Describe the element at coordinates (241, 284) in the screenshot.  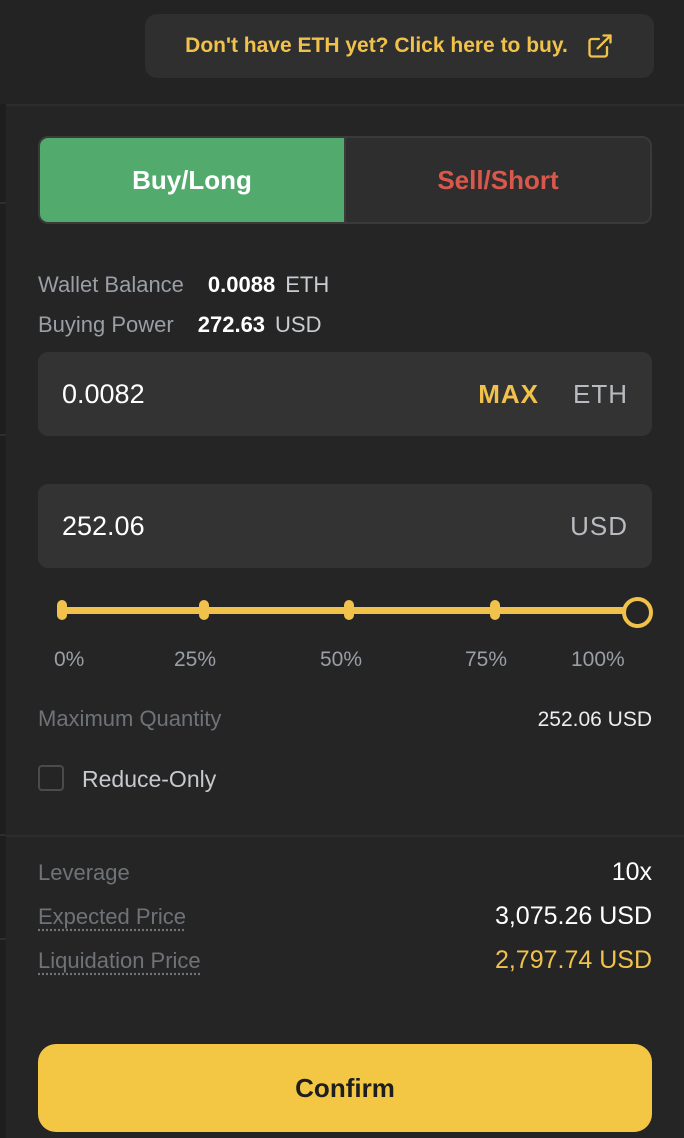
I see `wallet-balance-value: 0.0088` at that location.